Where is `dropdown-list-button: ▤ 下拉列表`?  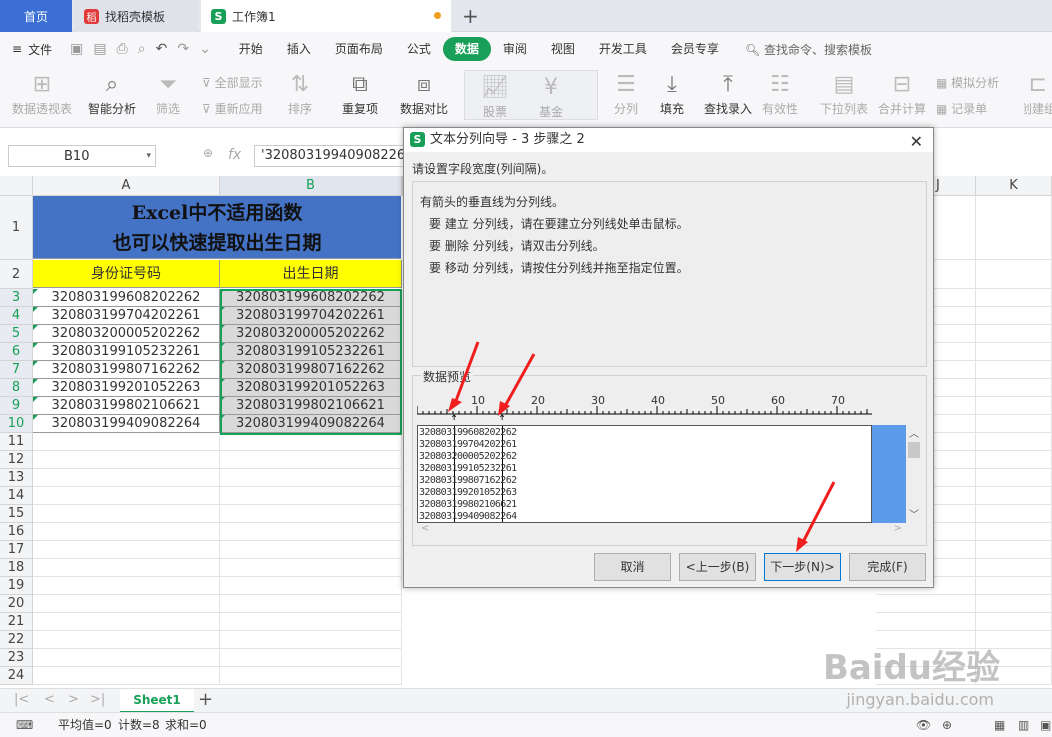 dropdown-list-button: ▤ 下拉列表 is located at coordinates (844, 93).